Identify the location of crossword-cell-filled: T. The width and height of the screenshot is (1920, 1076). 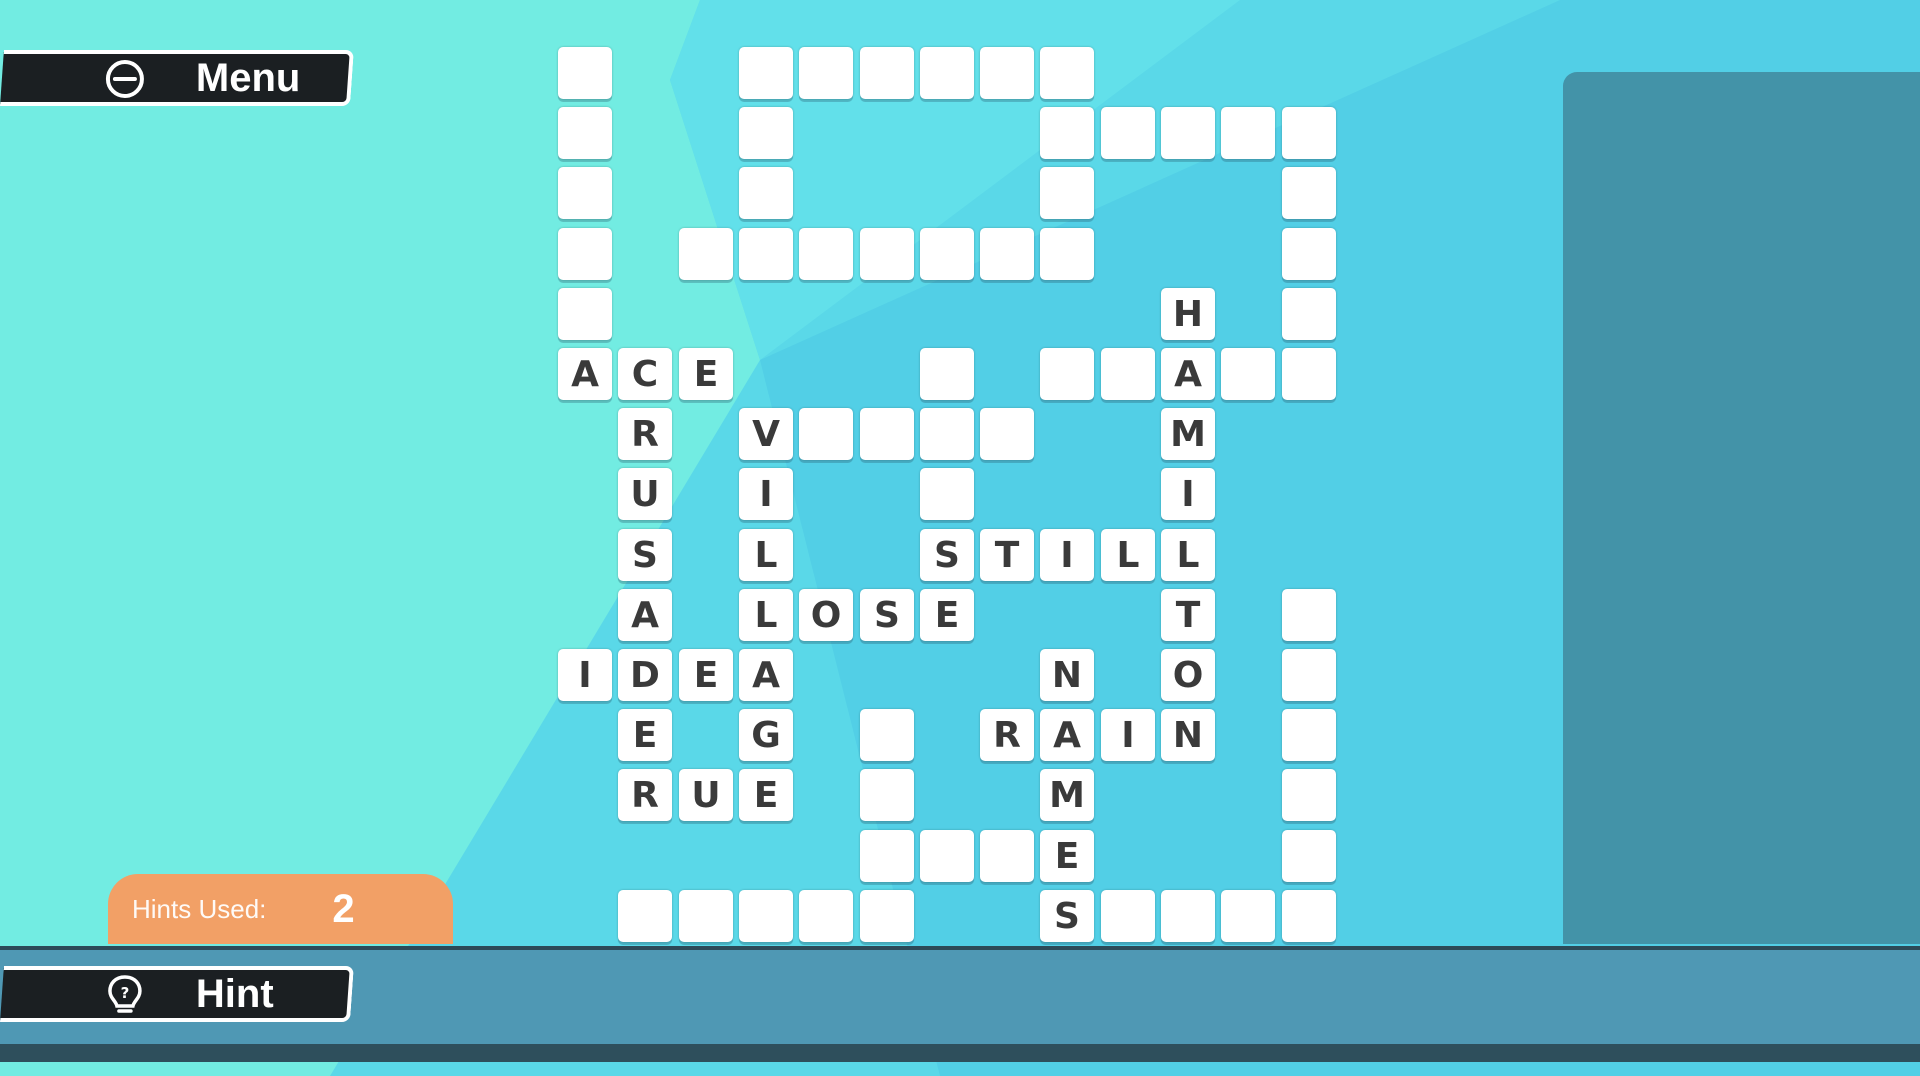
(1188, 615).